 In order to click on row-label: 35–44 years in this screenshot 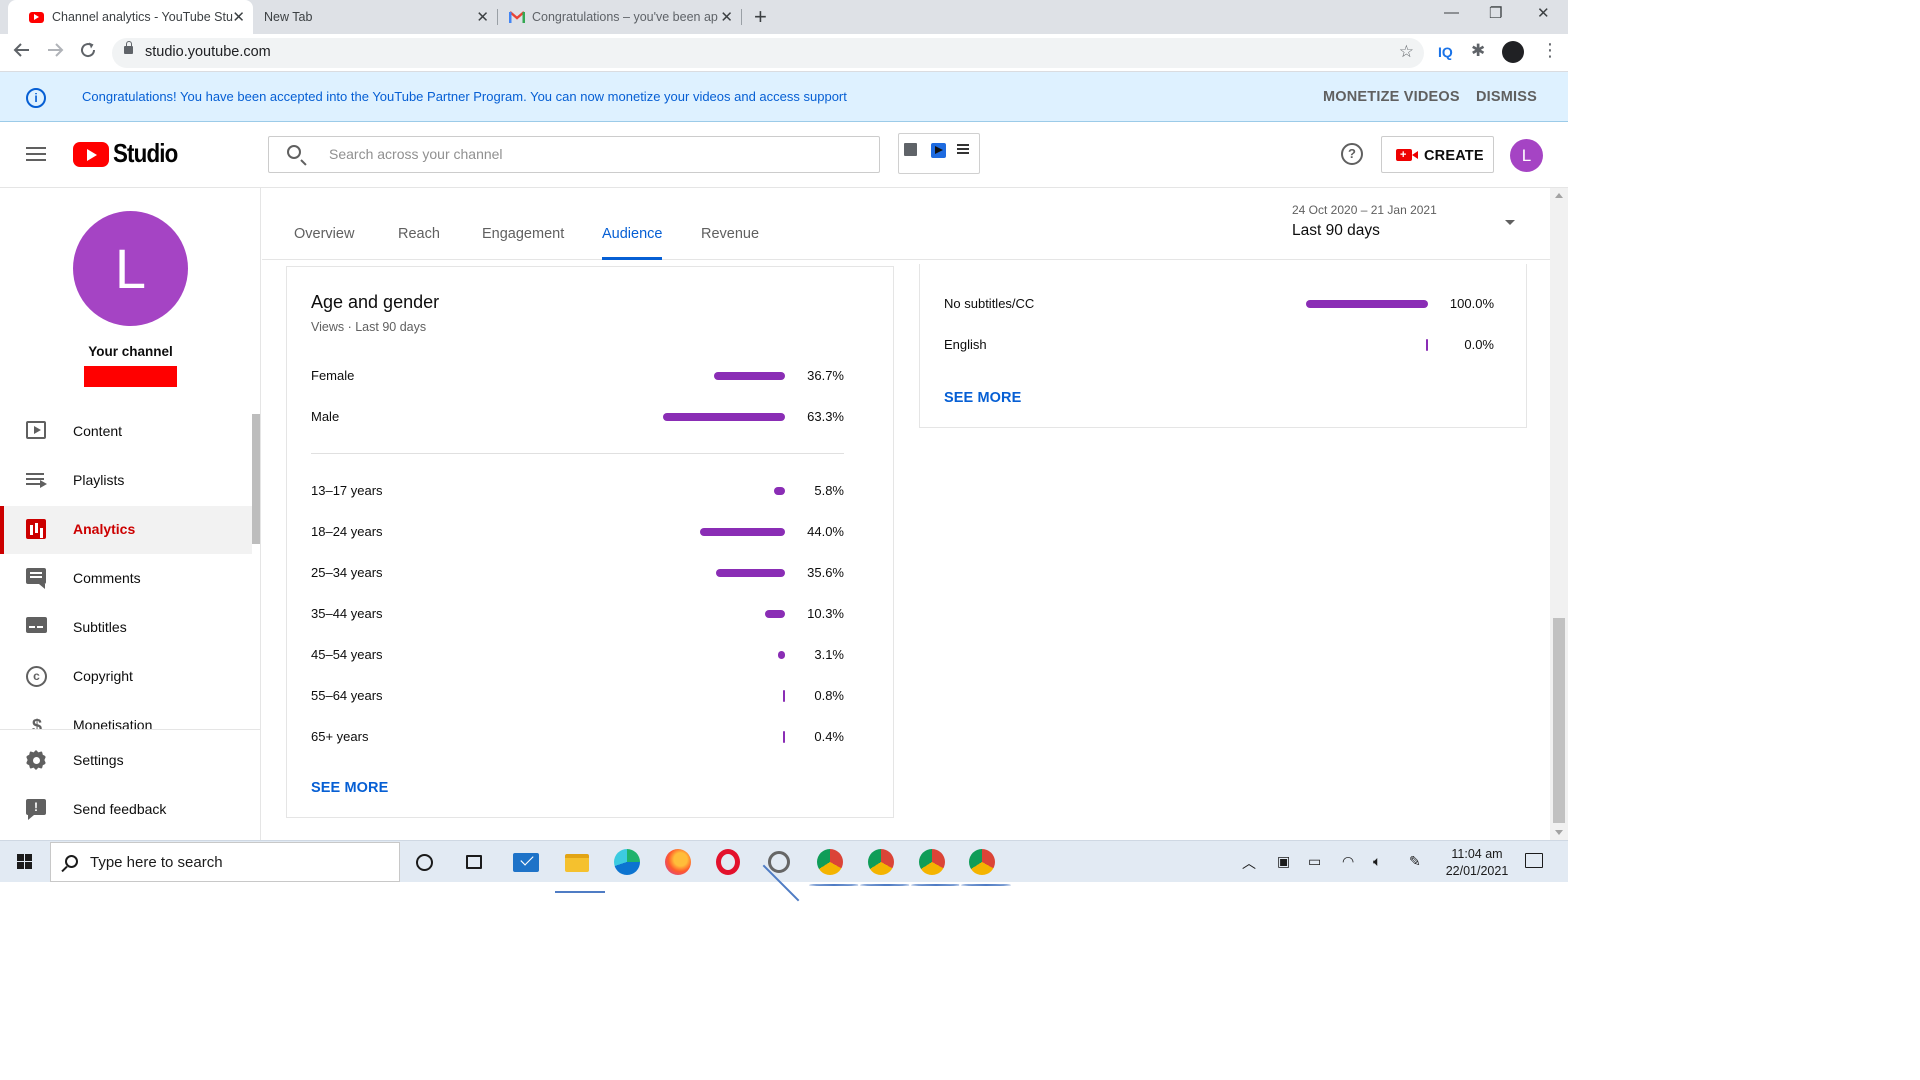, I will do `click(347, 613)`.